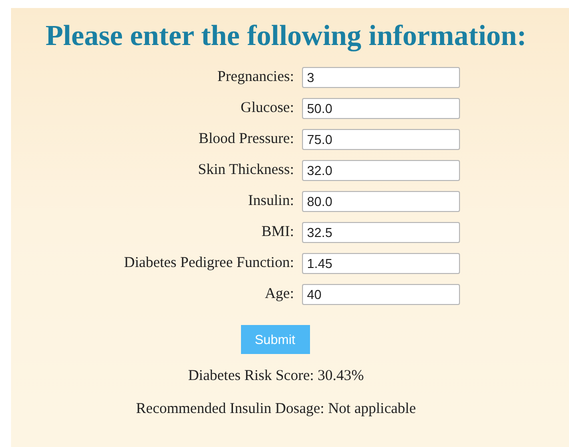  I want to click on input-field: 80.0, so click(381, 201).